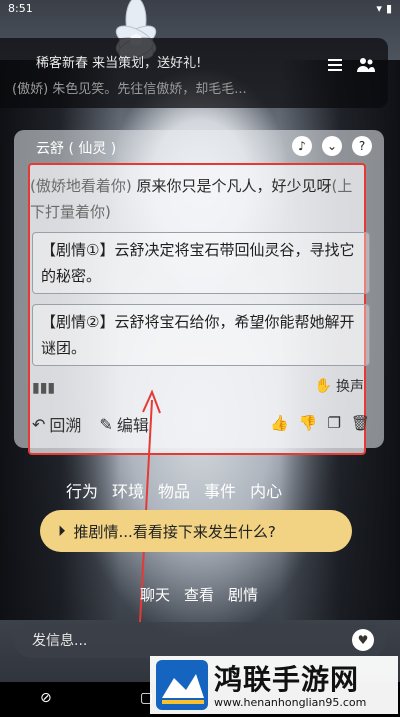 Image resolution: width=400 pixels, height=717 pixels. Describe the element at coordinates (366, 65) in the screenshot. I see `users-icon` at that location.